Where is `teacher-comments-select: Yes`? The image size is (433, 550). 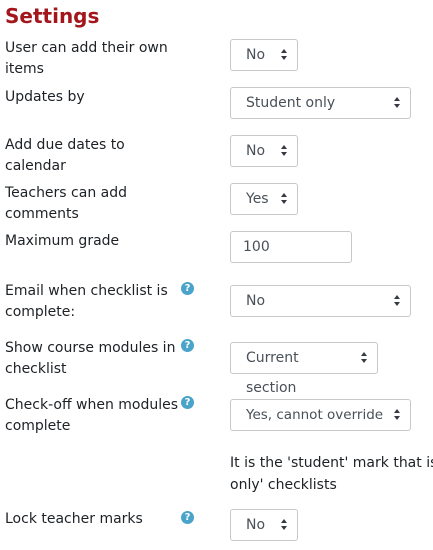
teacher-comments-select: Yes is located at coordinates (264, 199).